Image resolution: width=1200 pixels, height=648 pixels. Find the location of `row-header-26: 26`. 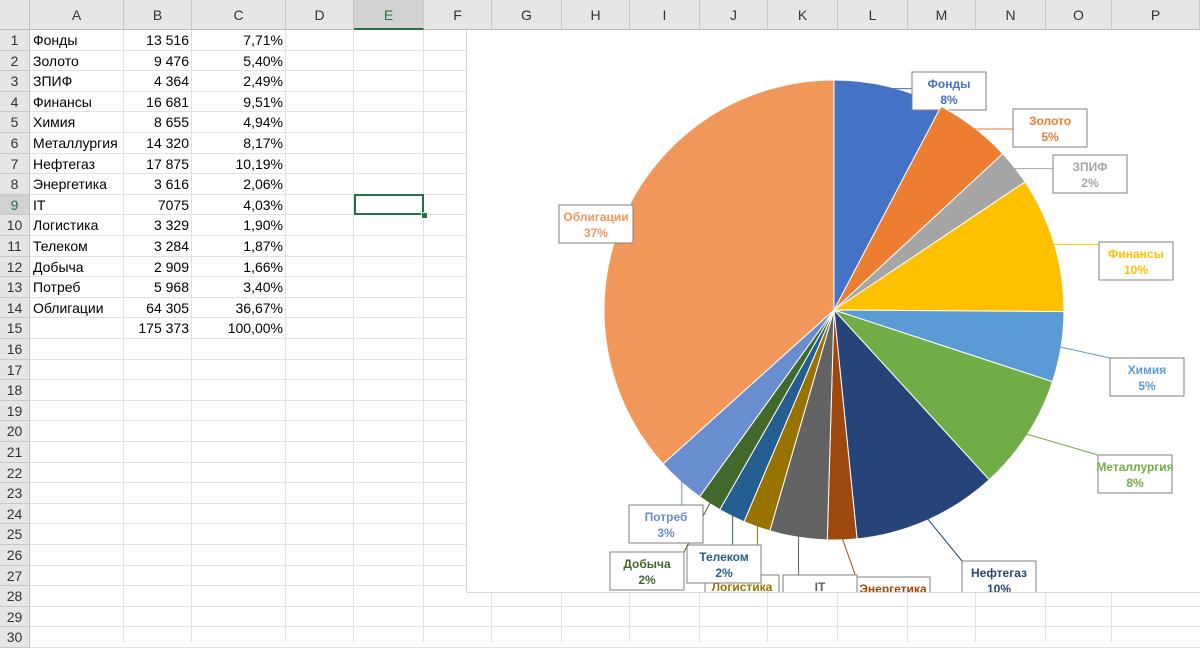

row-header-26: 26 is located at coordinates (15, 555).